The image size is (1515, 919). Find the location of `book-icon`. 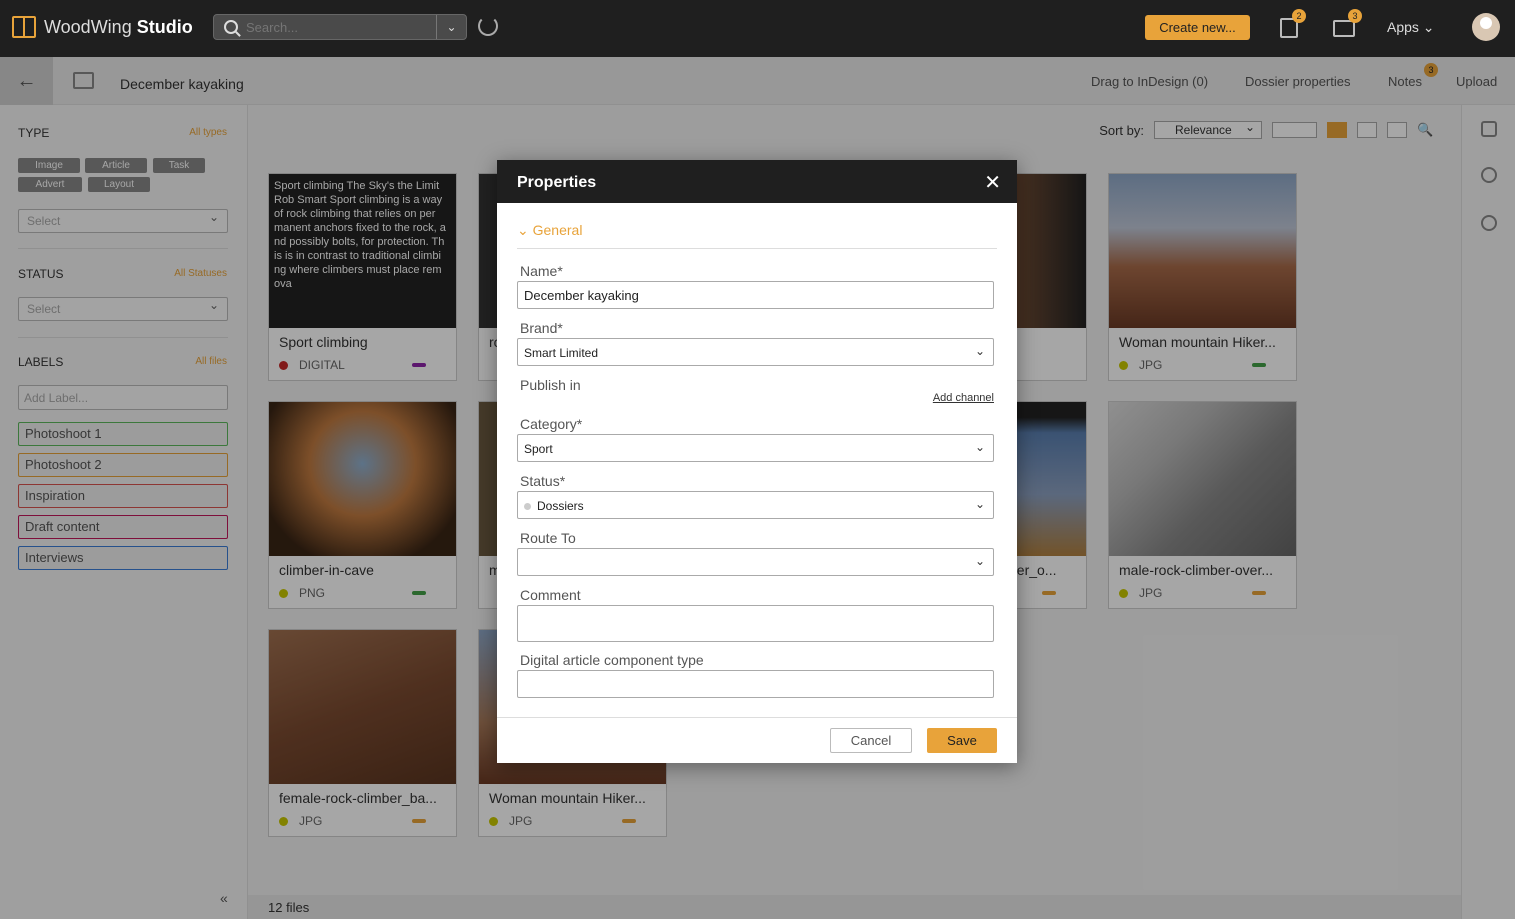

book-icon is located at coordinates (24, 27).